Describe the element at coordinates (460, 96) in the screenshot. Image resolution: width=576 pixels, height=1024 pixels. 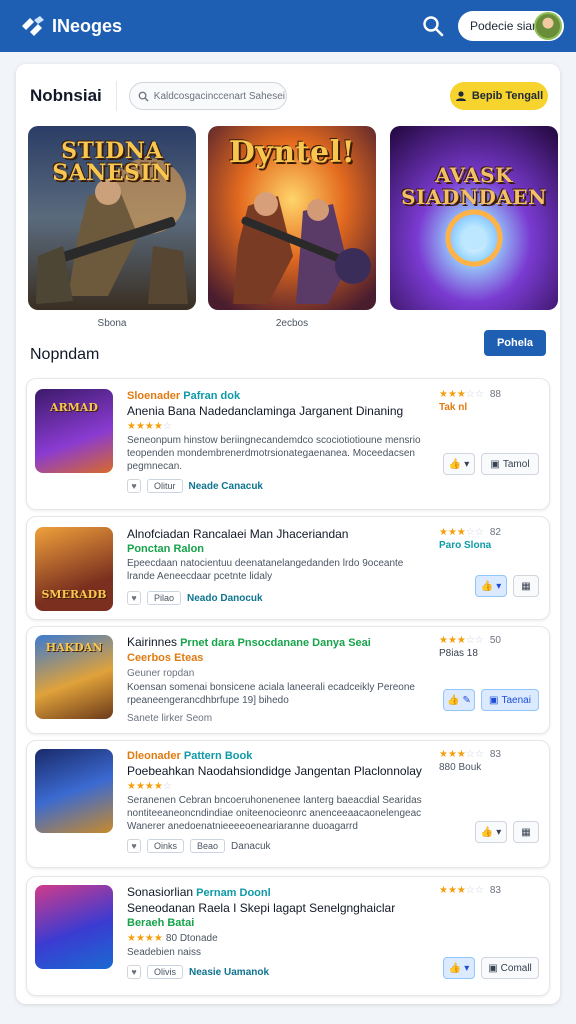
I see `user-icon` at that location.